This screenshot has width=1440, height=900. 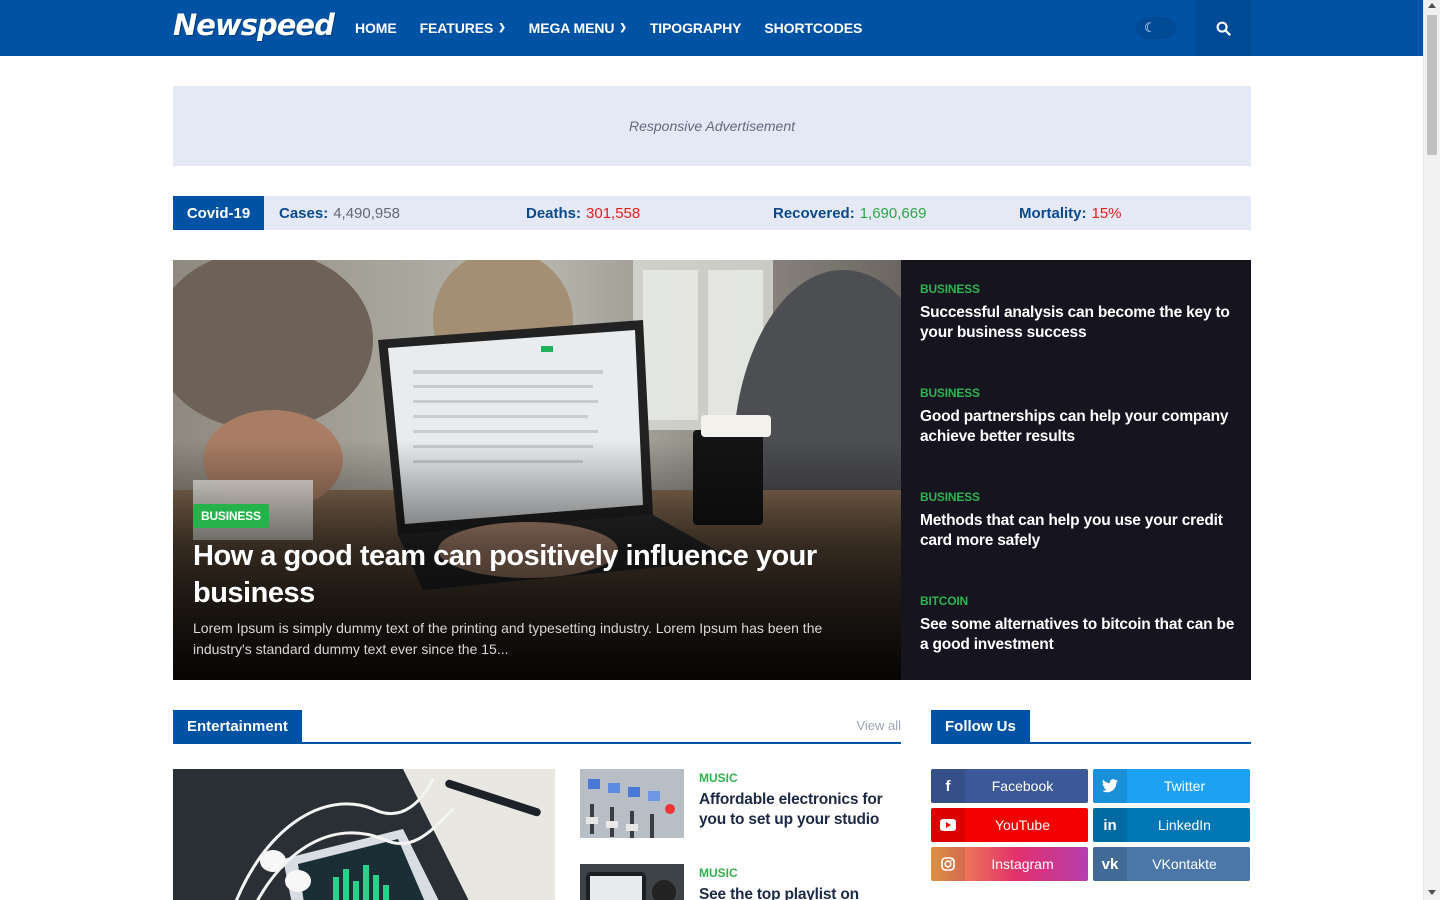 What do you see at coordinates (1022, 786) in the screenshot?
I see `social-label: Facebook` at bounding box center [1022, 786].